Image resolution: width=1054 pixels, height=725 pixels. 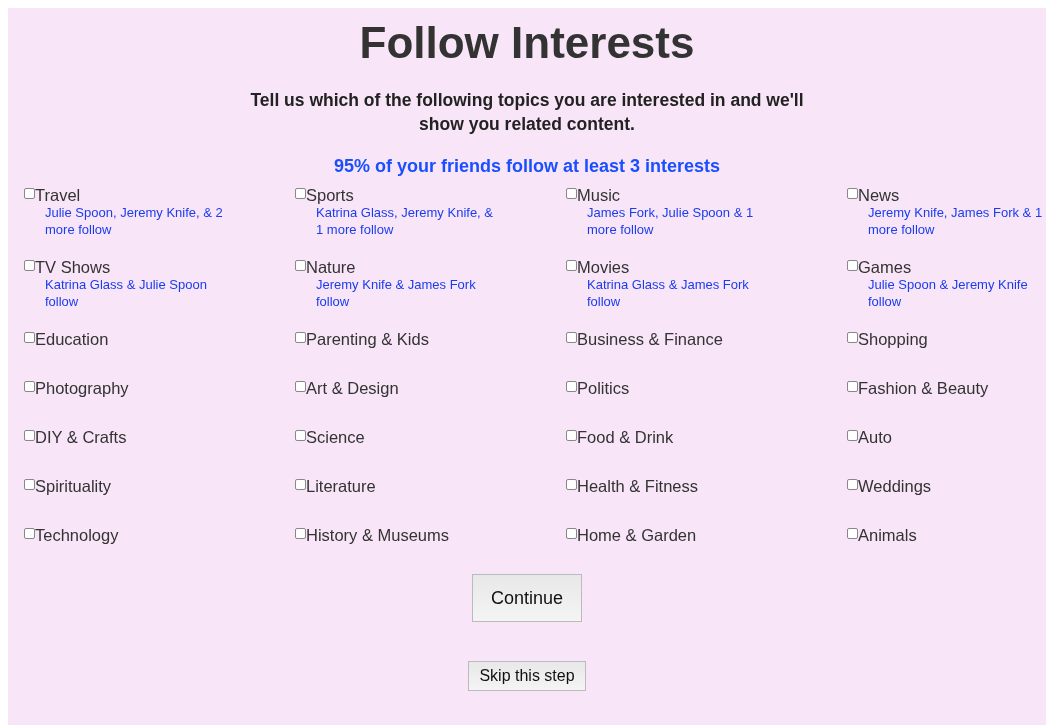 What do you see at coordinates (948, 293) in the screenshot?
I see `friends-follow-text: Julie Spoon & Jeremy Knife follow` at bounding box center [948, 293].